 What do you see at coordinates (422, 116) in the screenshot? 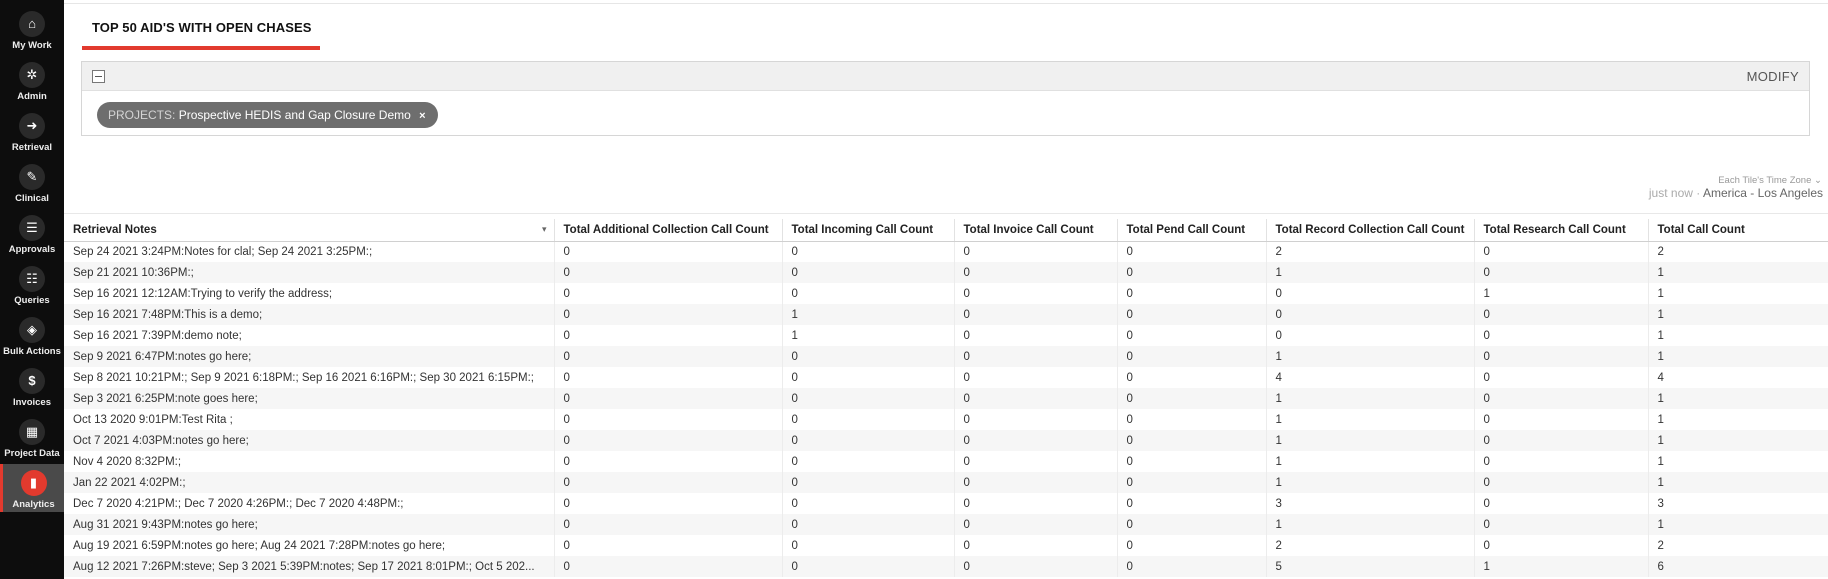
I see `remove-chip-icon: ×` at bounding box center [422, 116].